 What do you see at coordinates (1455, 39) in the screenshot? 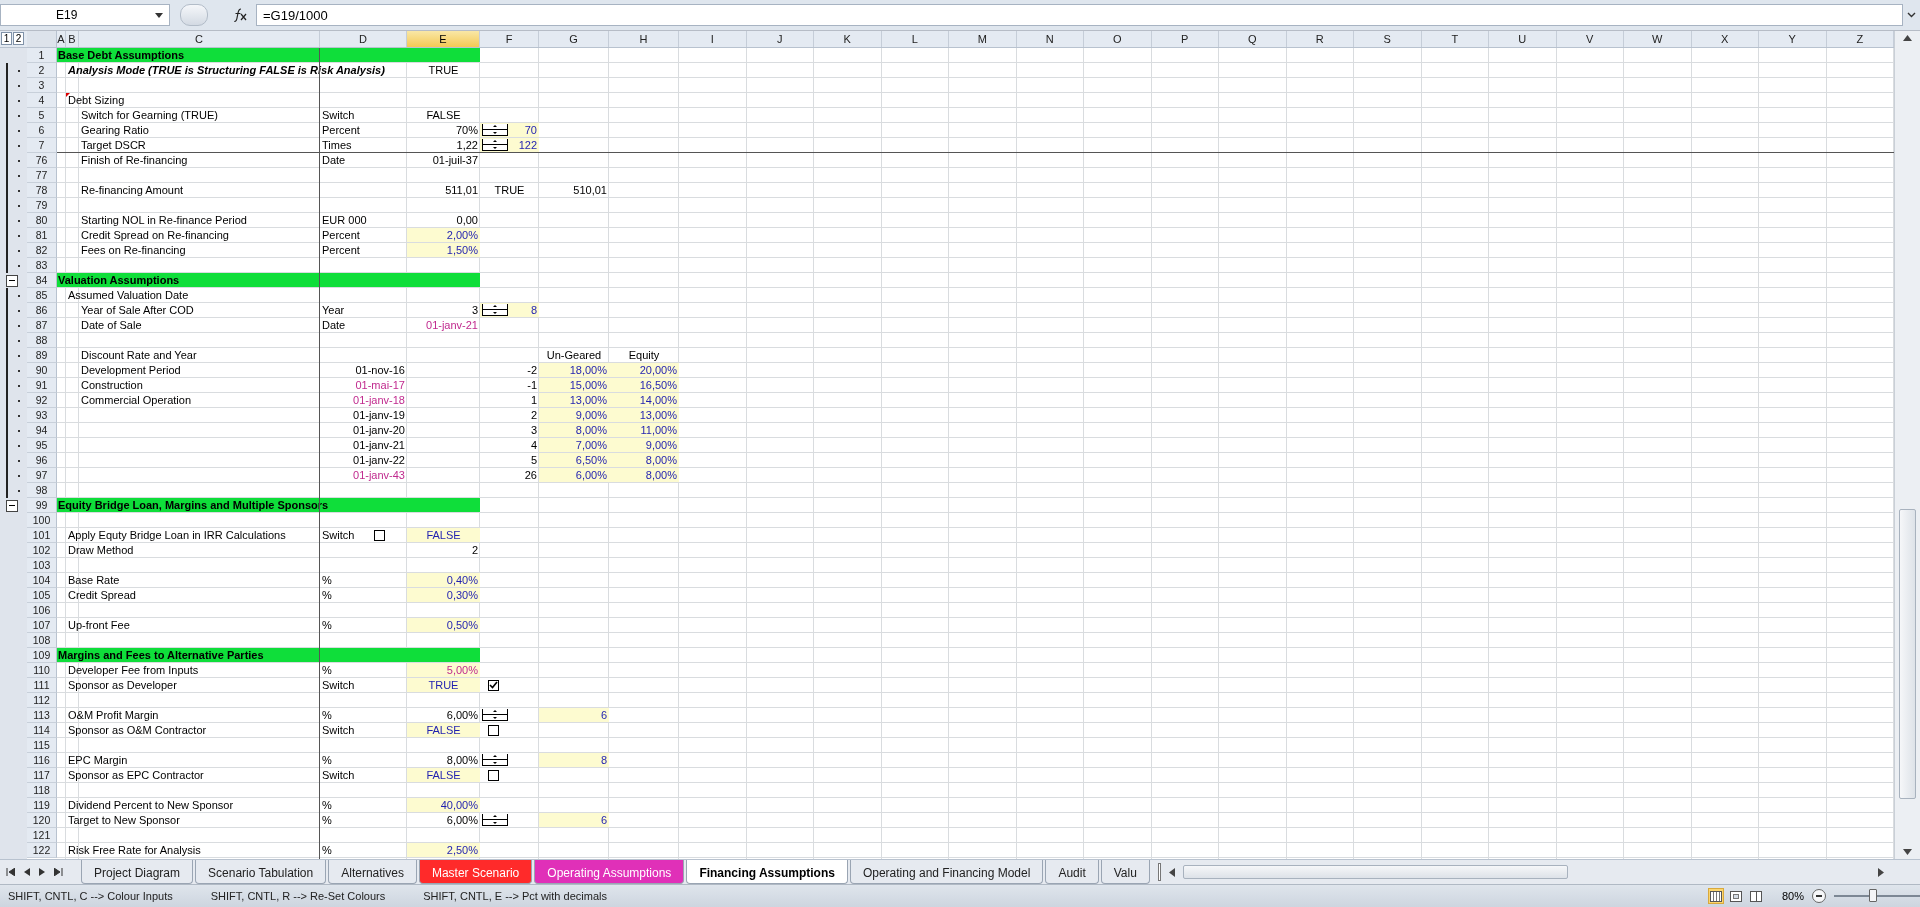
I see `column-header: T` at bounding box center [1455, 39].